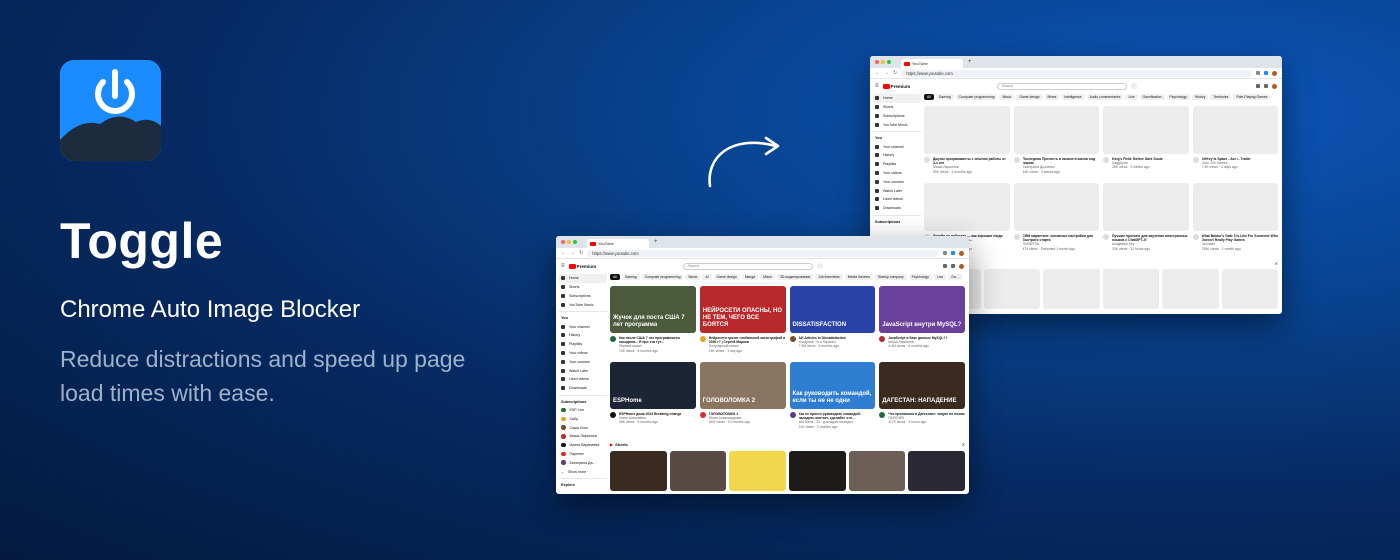 Image resolution: width=1400 pixels, height=560 pixels. What do you see at coordinates (944, 97) in the screenshot?
I see `filter-chip: Gaming` at bounding box center [944, 97].